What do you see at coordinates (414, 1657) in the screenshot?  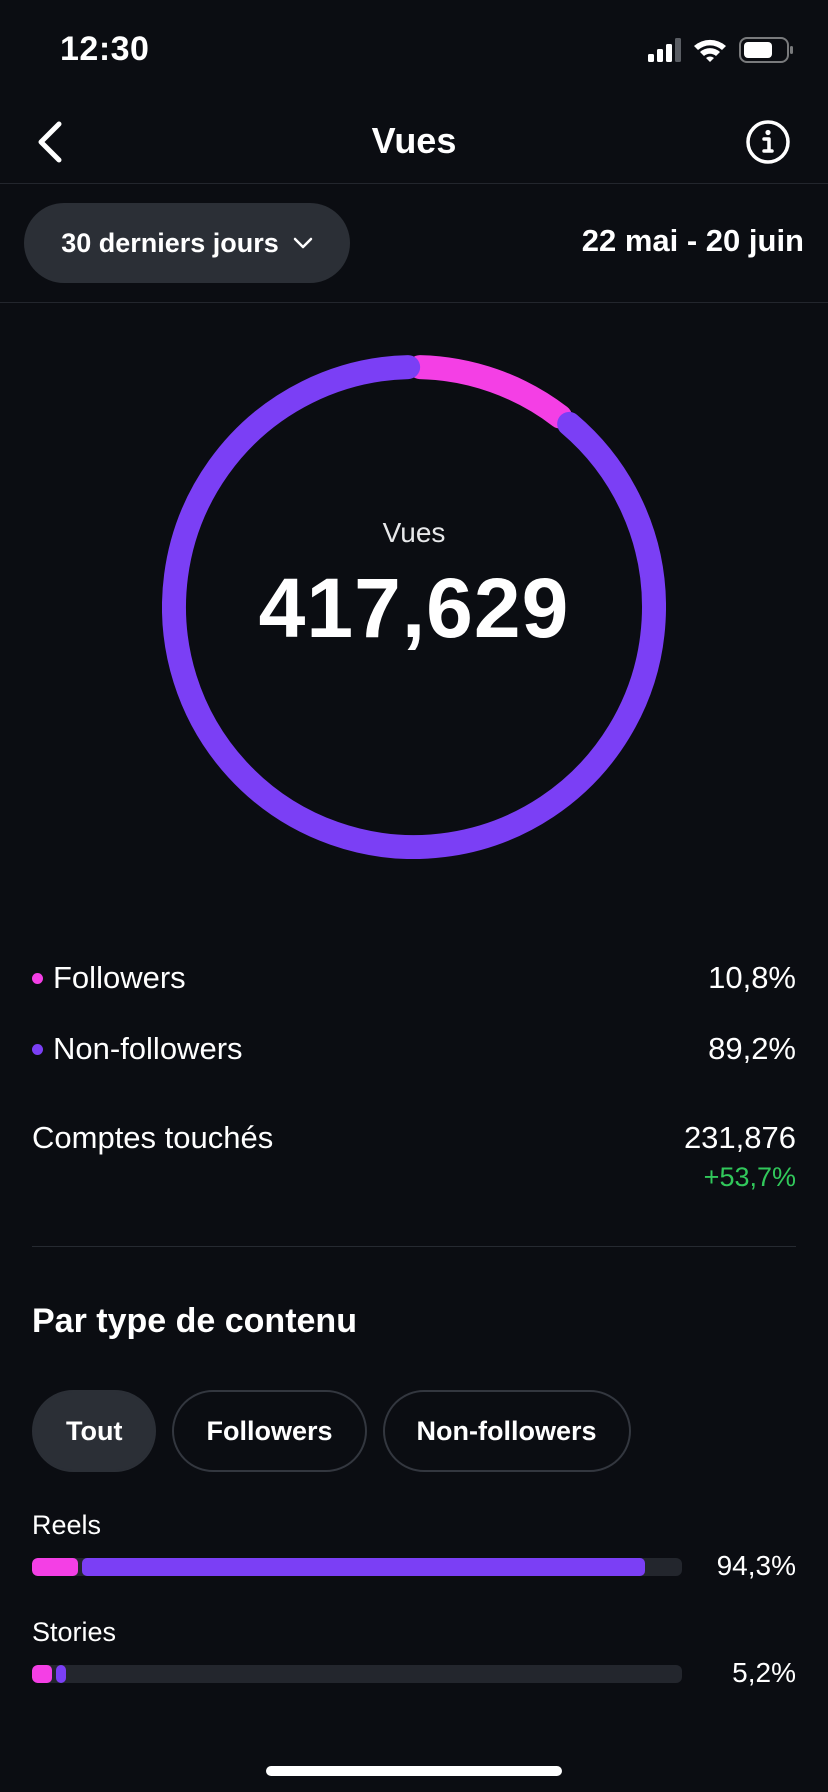 I see `content-row-stories: Stories 5,2%` at bounding box center [414, 1657].